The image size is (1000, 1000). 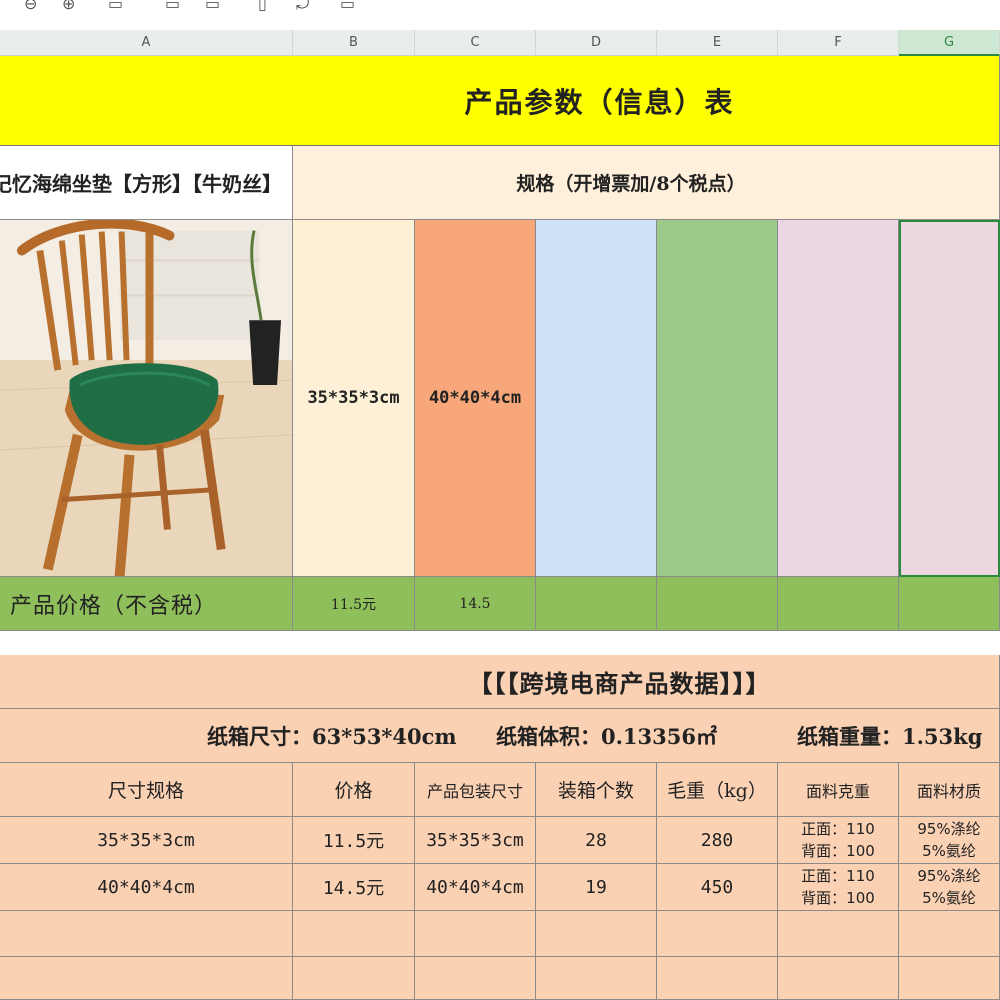 I want to click on save-icon: ▭, so click(x=347, y=6).